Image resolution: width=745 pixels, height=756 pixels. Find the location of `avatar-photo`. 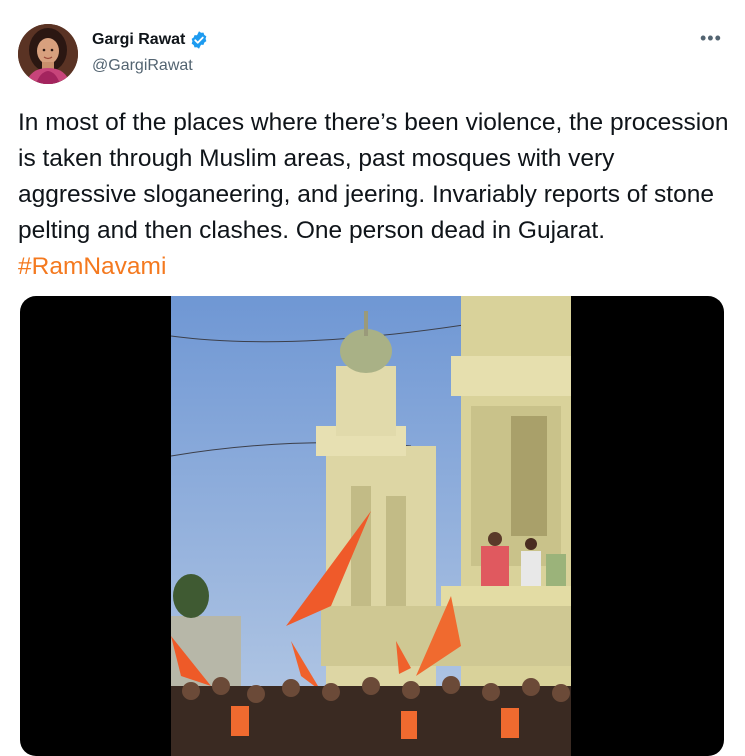

avatar-photo is located at coordinates (48, 54).